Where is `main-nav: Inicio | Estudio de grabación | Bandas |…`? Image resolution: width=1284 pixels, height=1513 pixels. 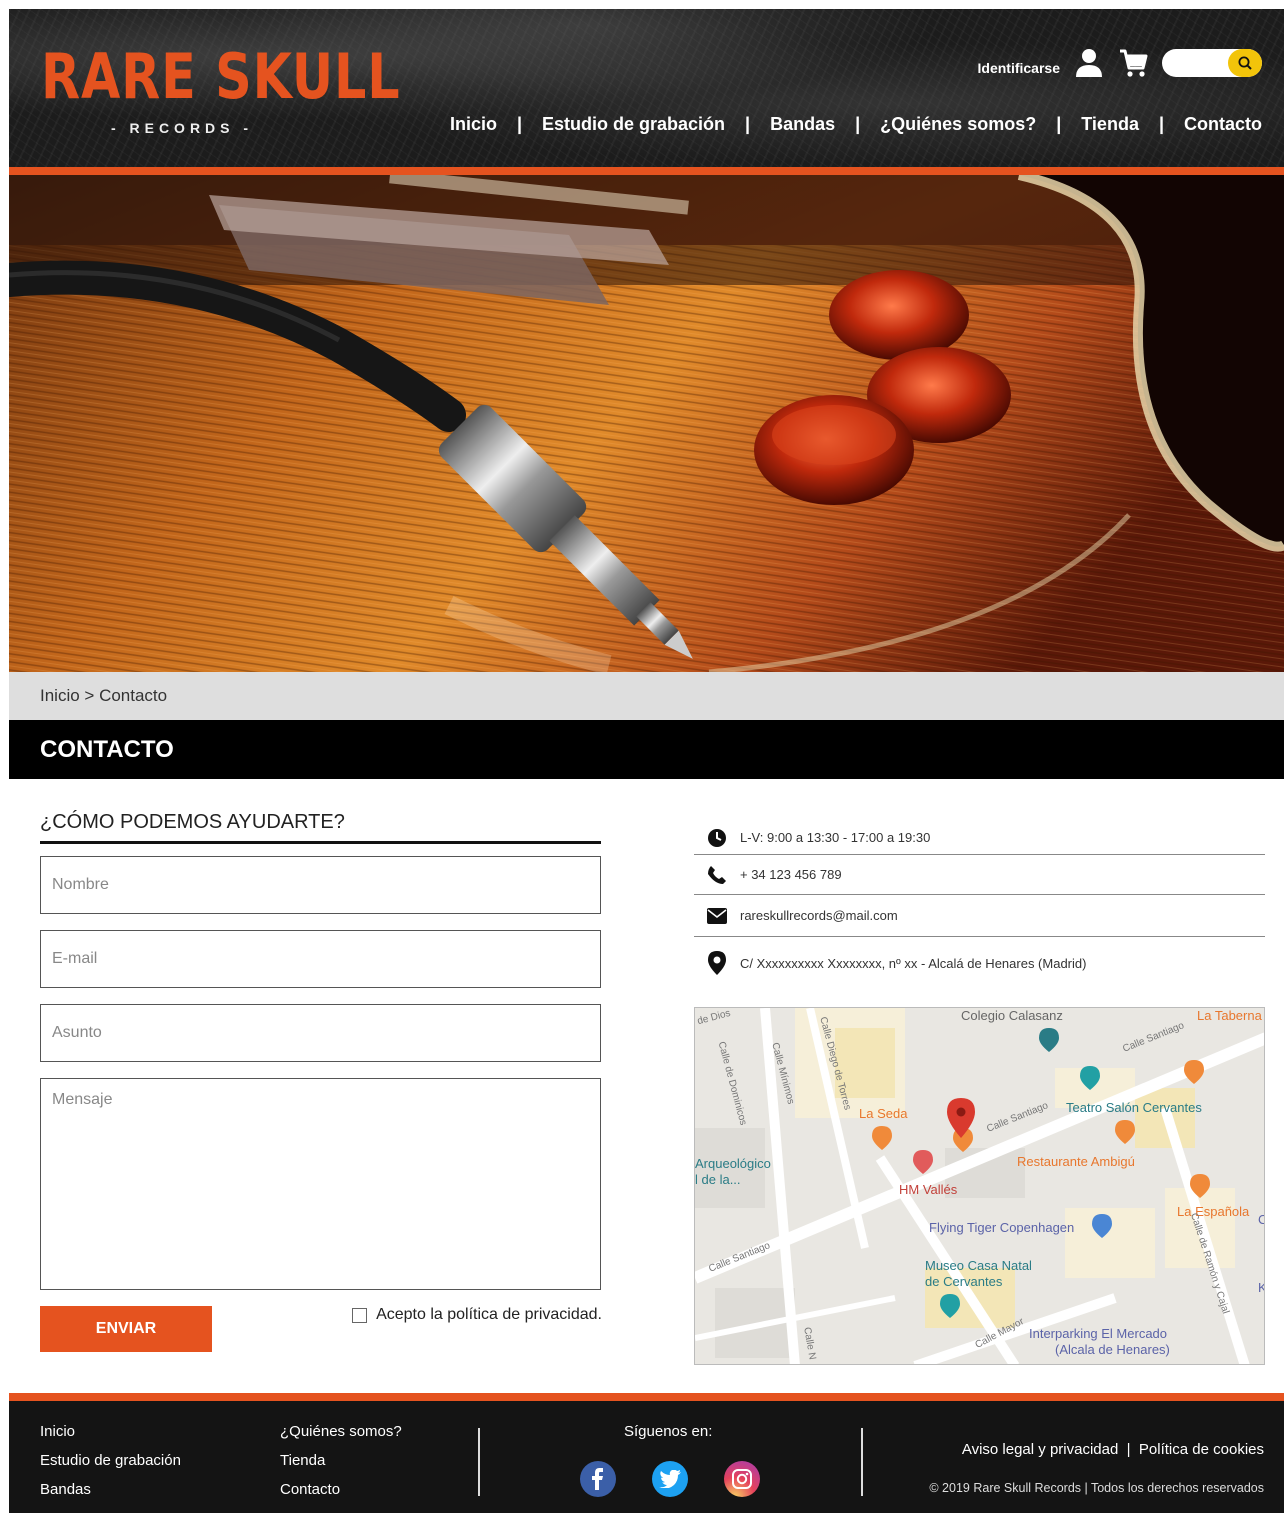 main-nav: Inicio | Estudio de grabación | Bandas |… is located at coordinates (856, 124).